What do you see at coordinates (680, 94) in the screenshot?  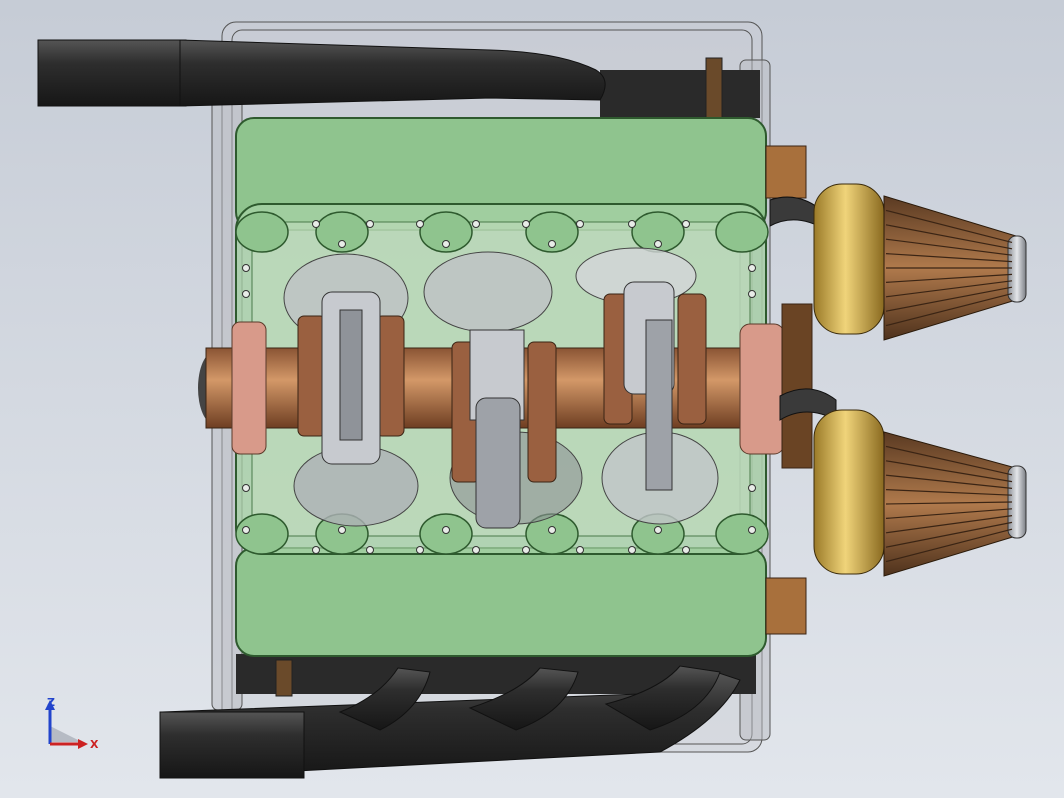 I see `top-valve-cover-strip` at bounding box center [680, 94].